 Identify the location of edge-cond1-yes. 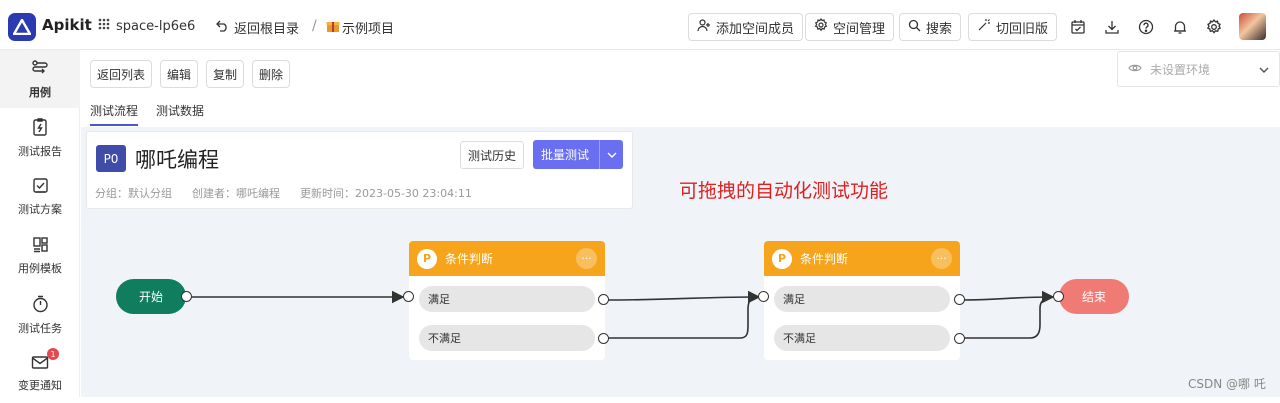
(682, 297).